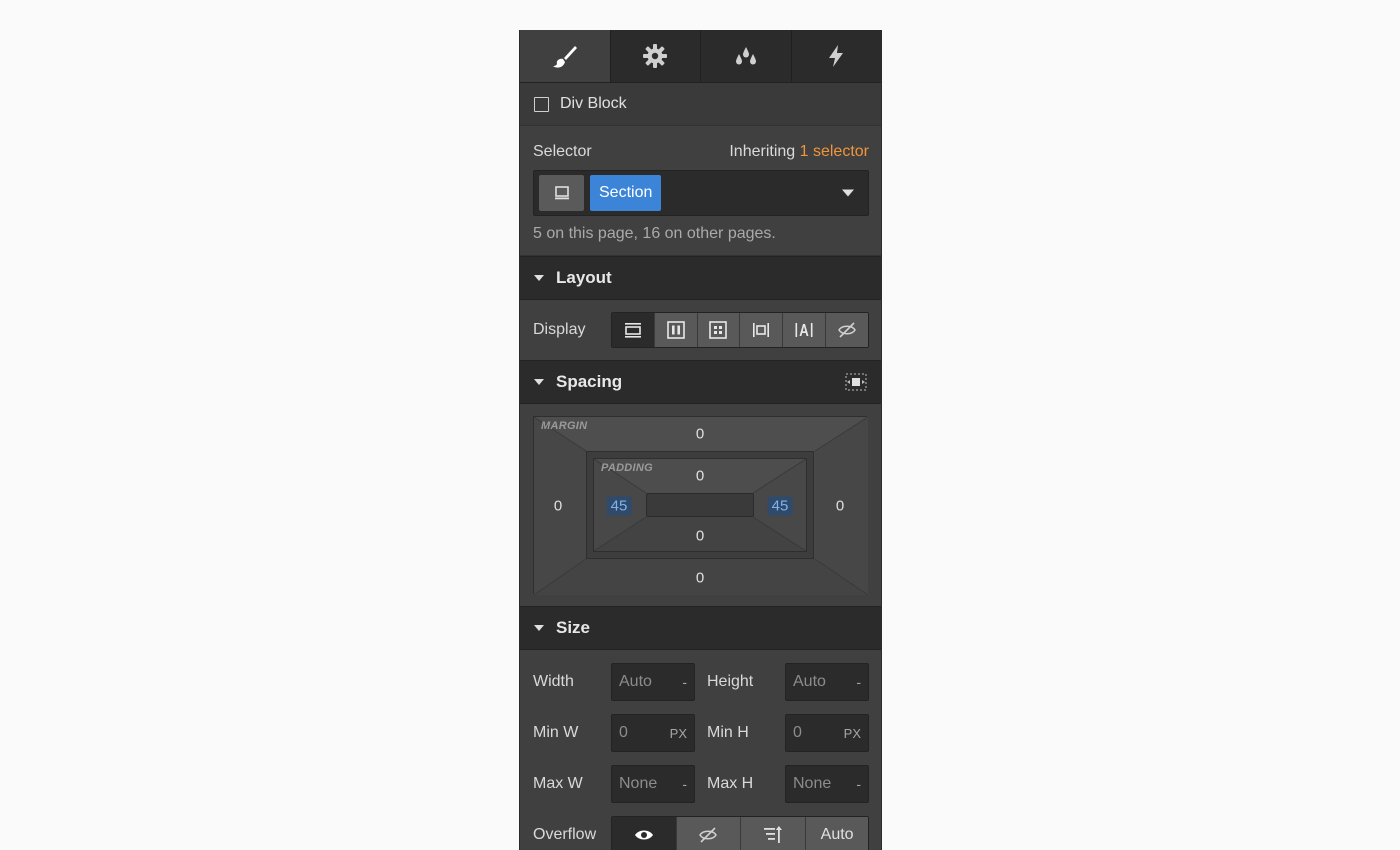 This screenshot has height=850, width=1400. What do you see at coordinates (700, 628) in the screenshot?
I see `size-section-header: Size` at bounding box center [700, 628].